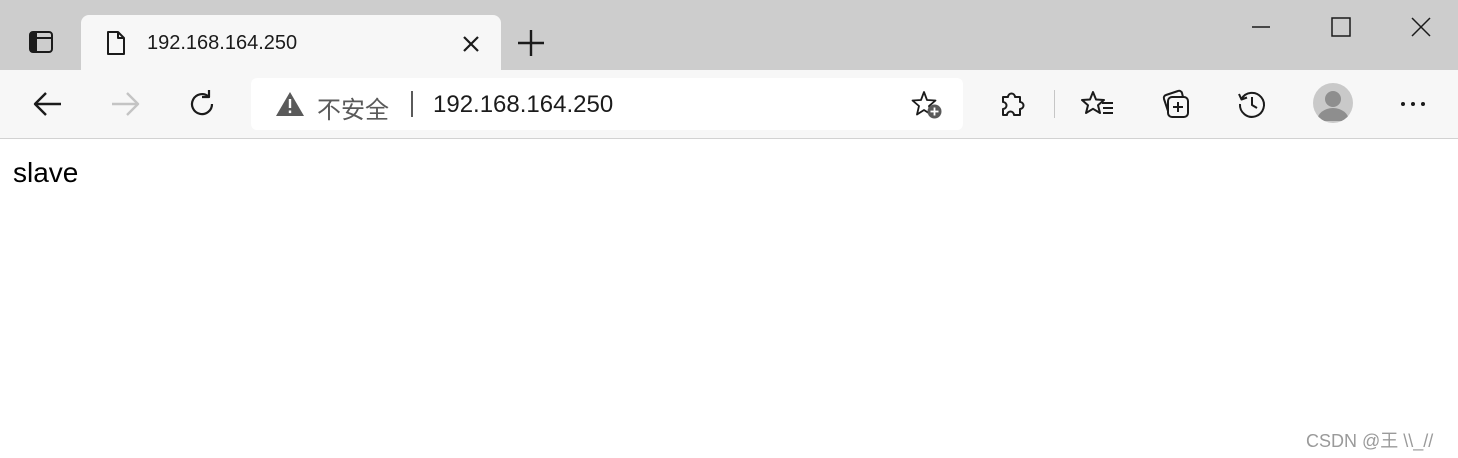 The height and width of the screenshot is (458, 1458). What do you see at coordinates (1261, 27) in the screenshot?
I see `minimize-icon` at bounding box center [1261, 27].